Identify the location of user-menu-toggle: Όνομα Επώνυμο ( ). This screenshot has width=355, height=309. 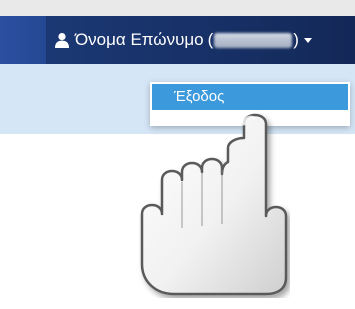
(183, 40).